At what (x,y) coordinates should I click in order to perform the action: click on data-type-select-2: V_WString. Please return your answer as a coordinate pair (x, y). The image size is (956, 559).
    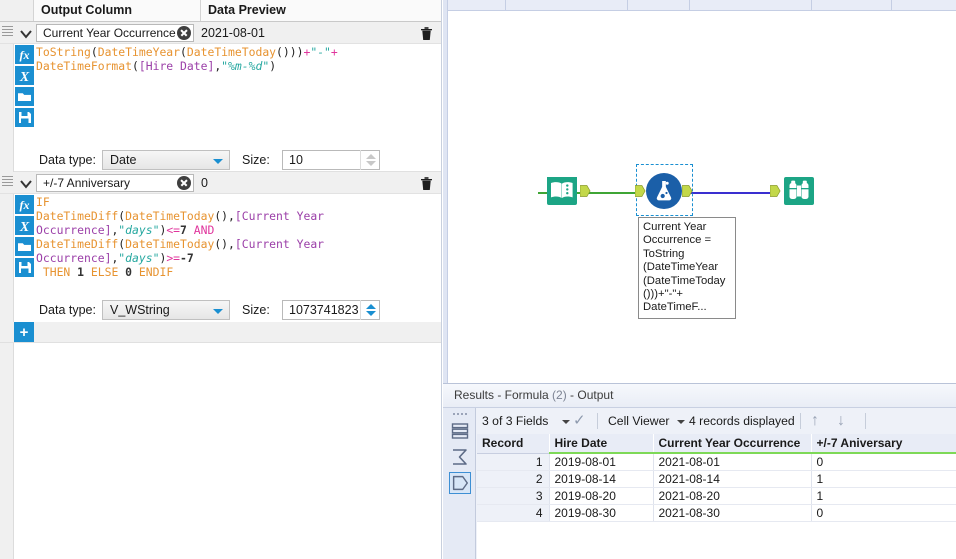
    Looking at the image, I should click on (166, 310).